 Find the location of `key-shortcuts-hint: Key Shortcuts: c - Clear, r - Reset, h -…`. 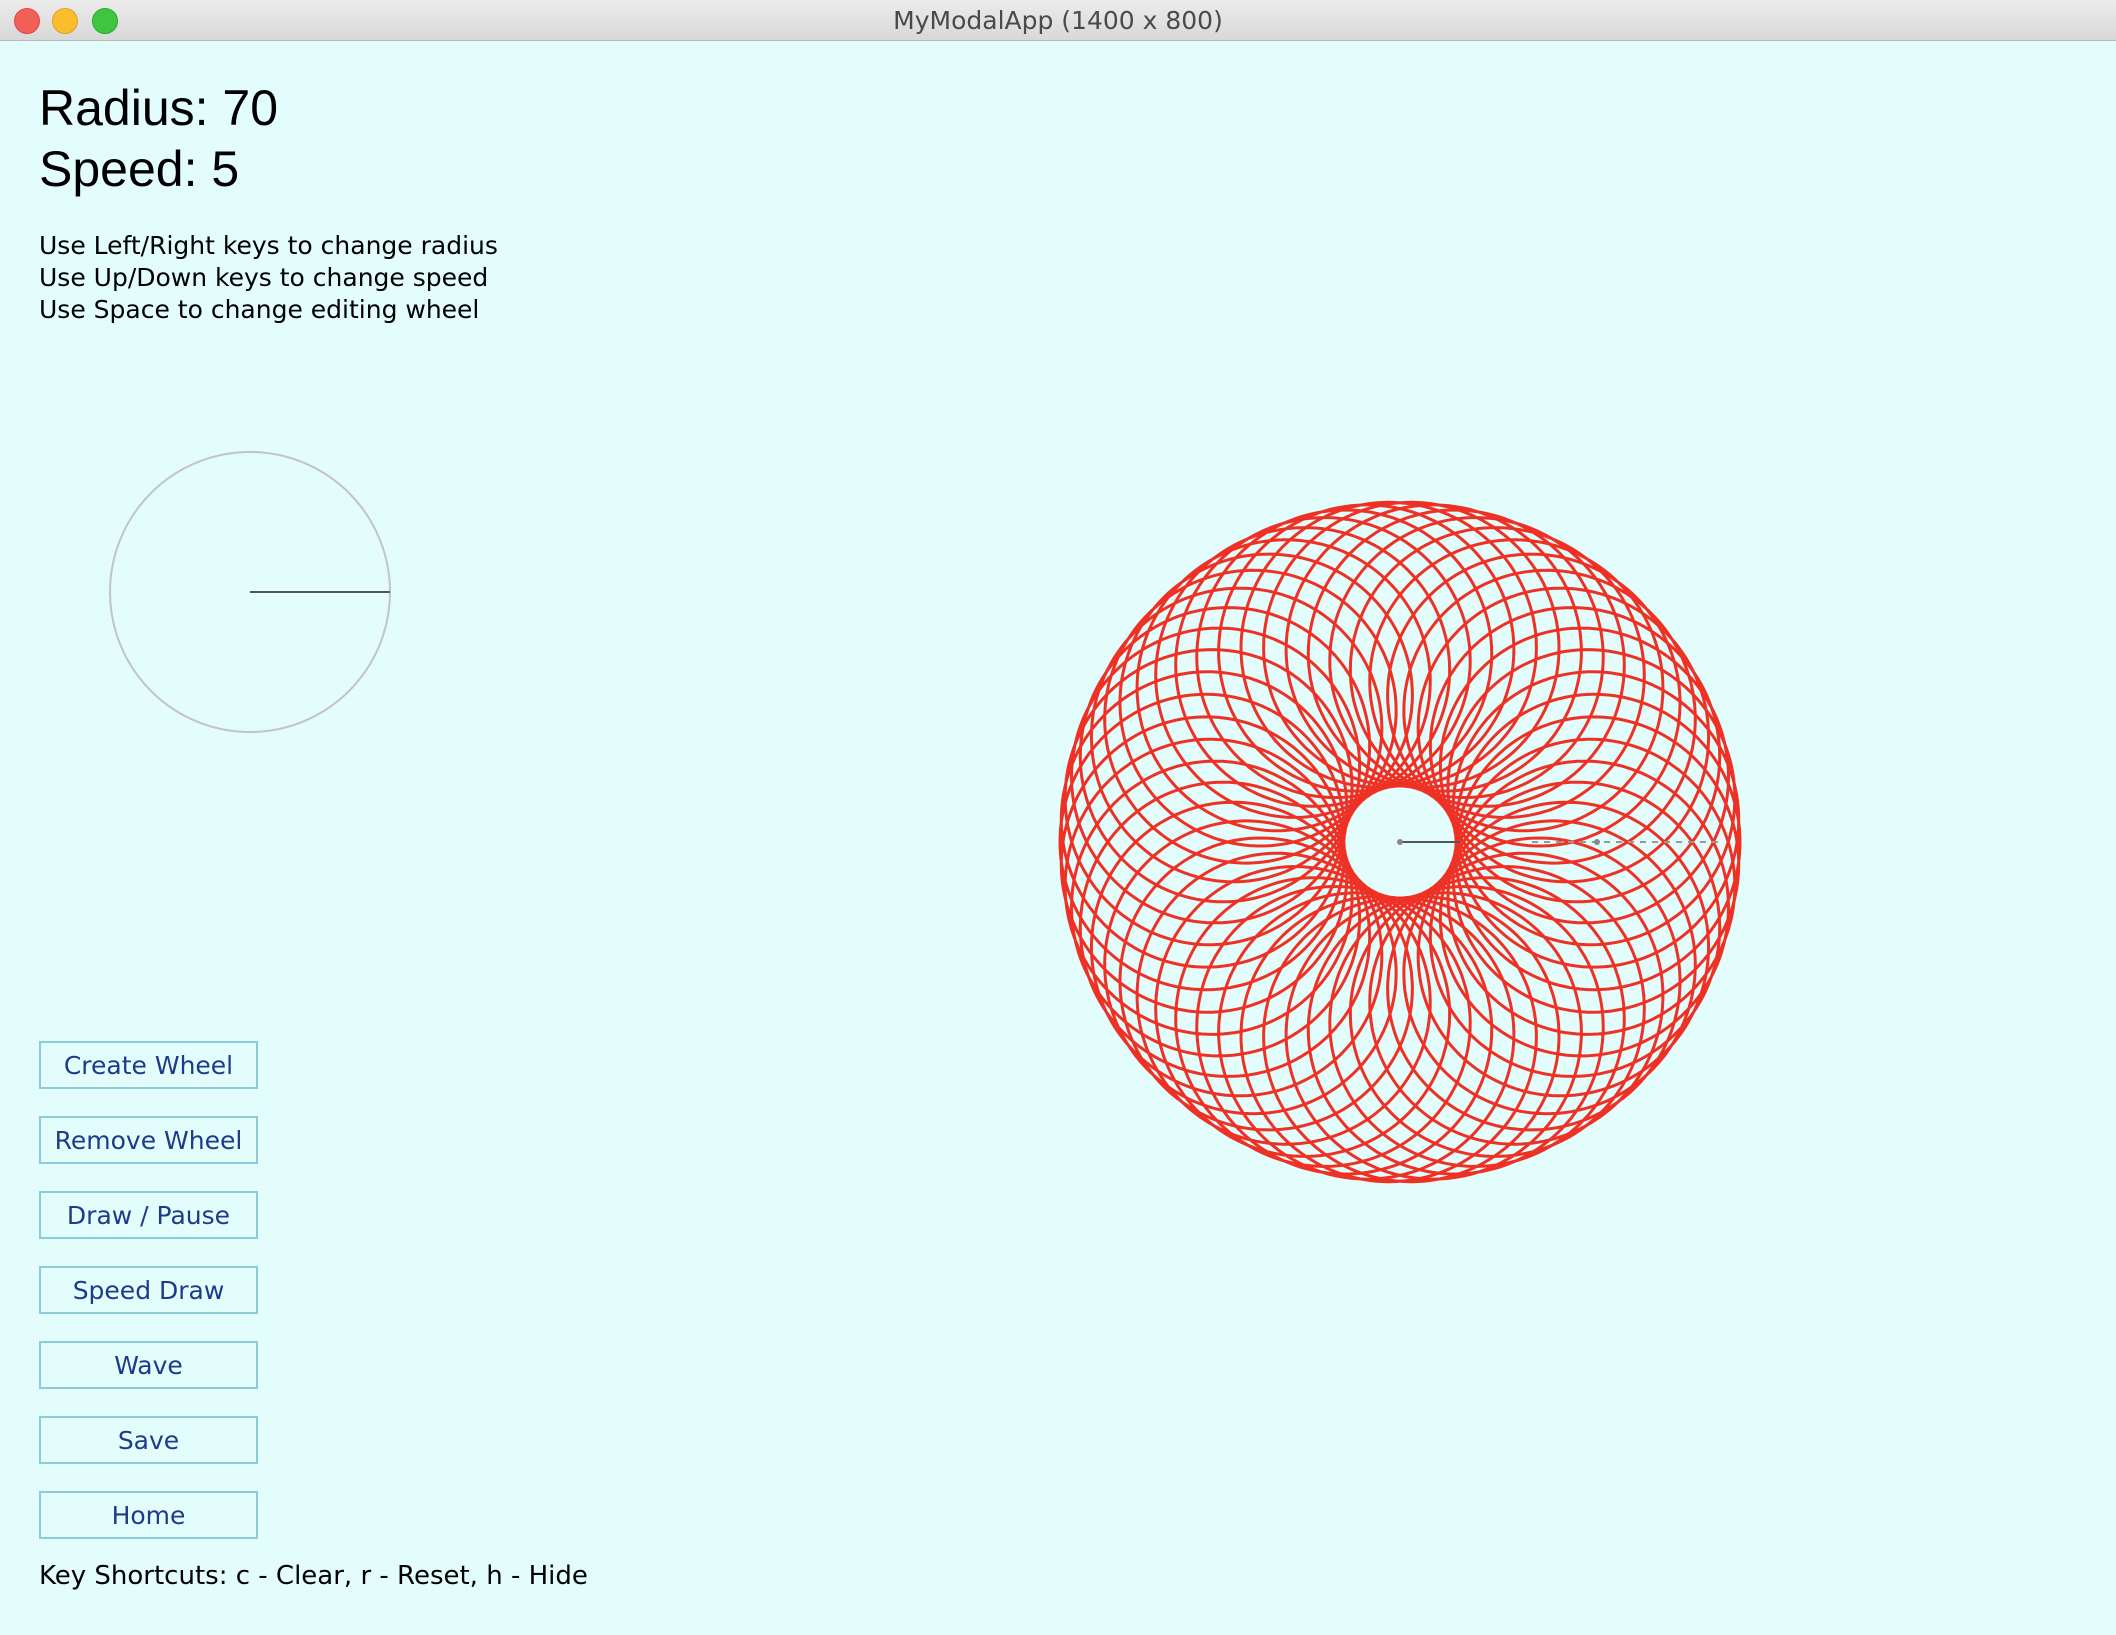

key-shortcuts-hint: Key Shortcuts: c - Clear, r - Reset, h -… is located at coordinates (313, 1576).